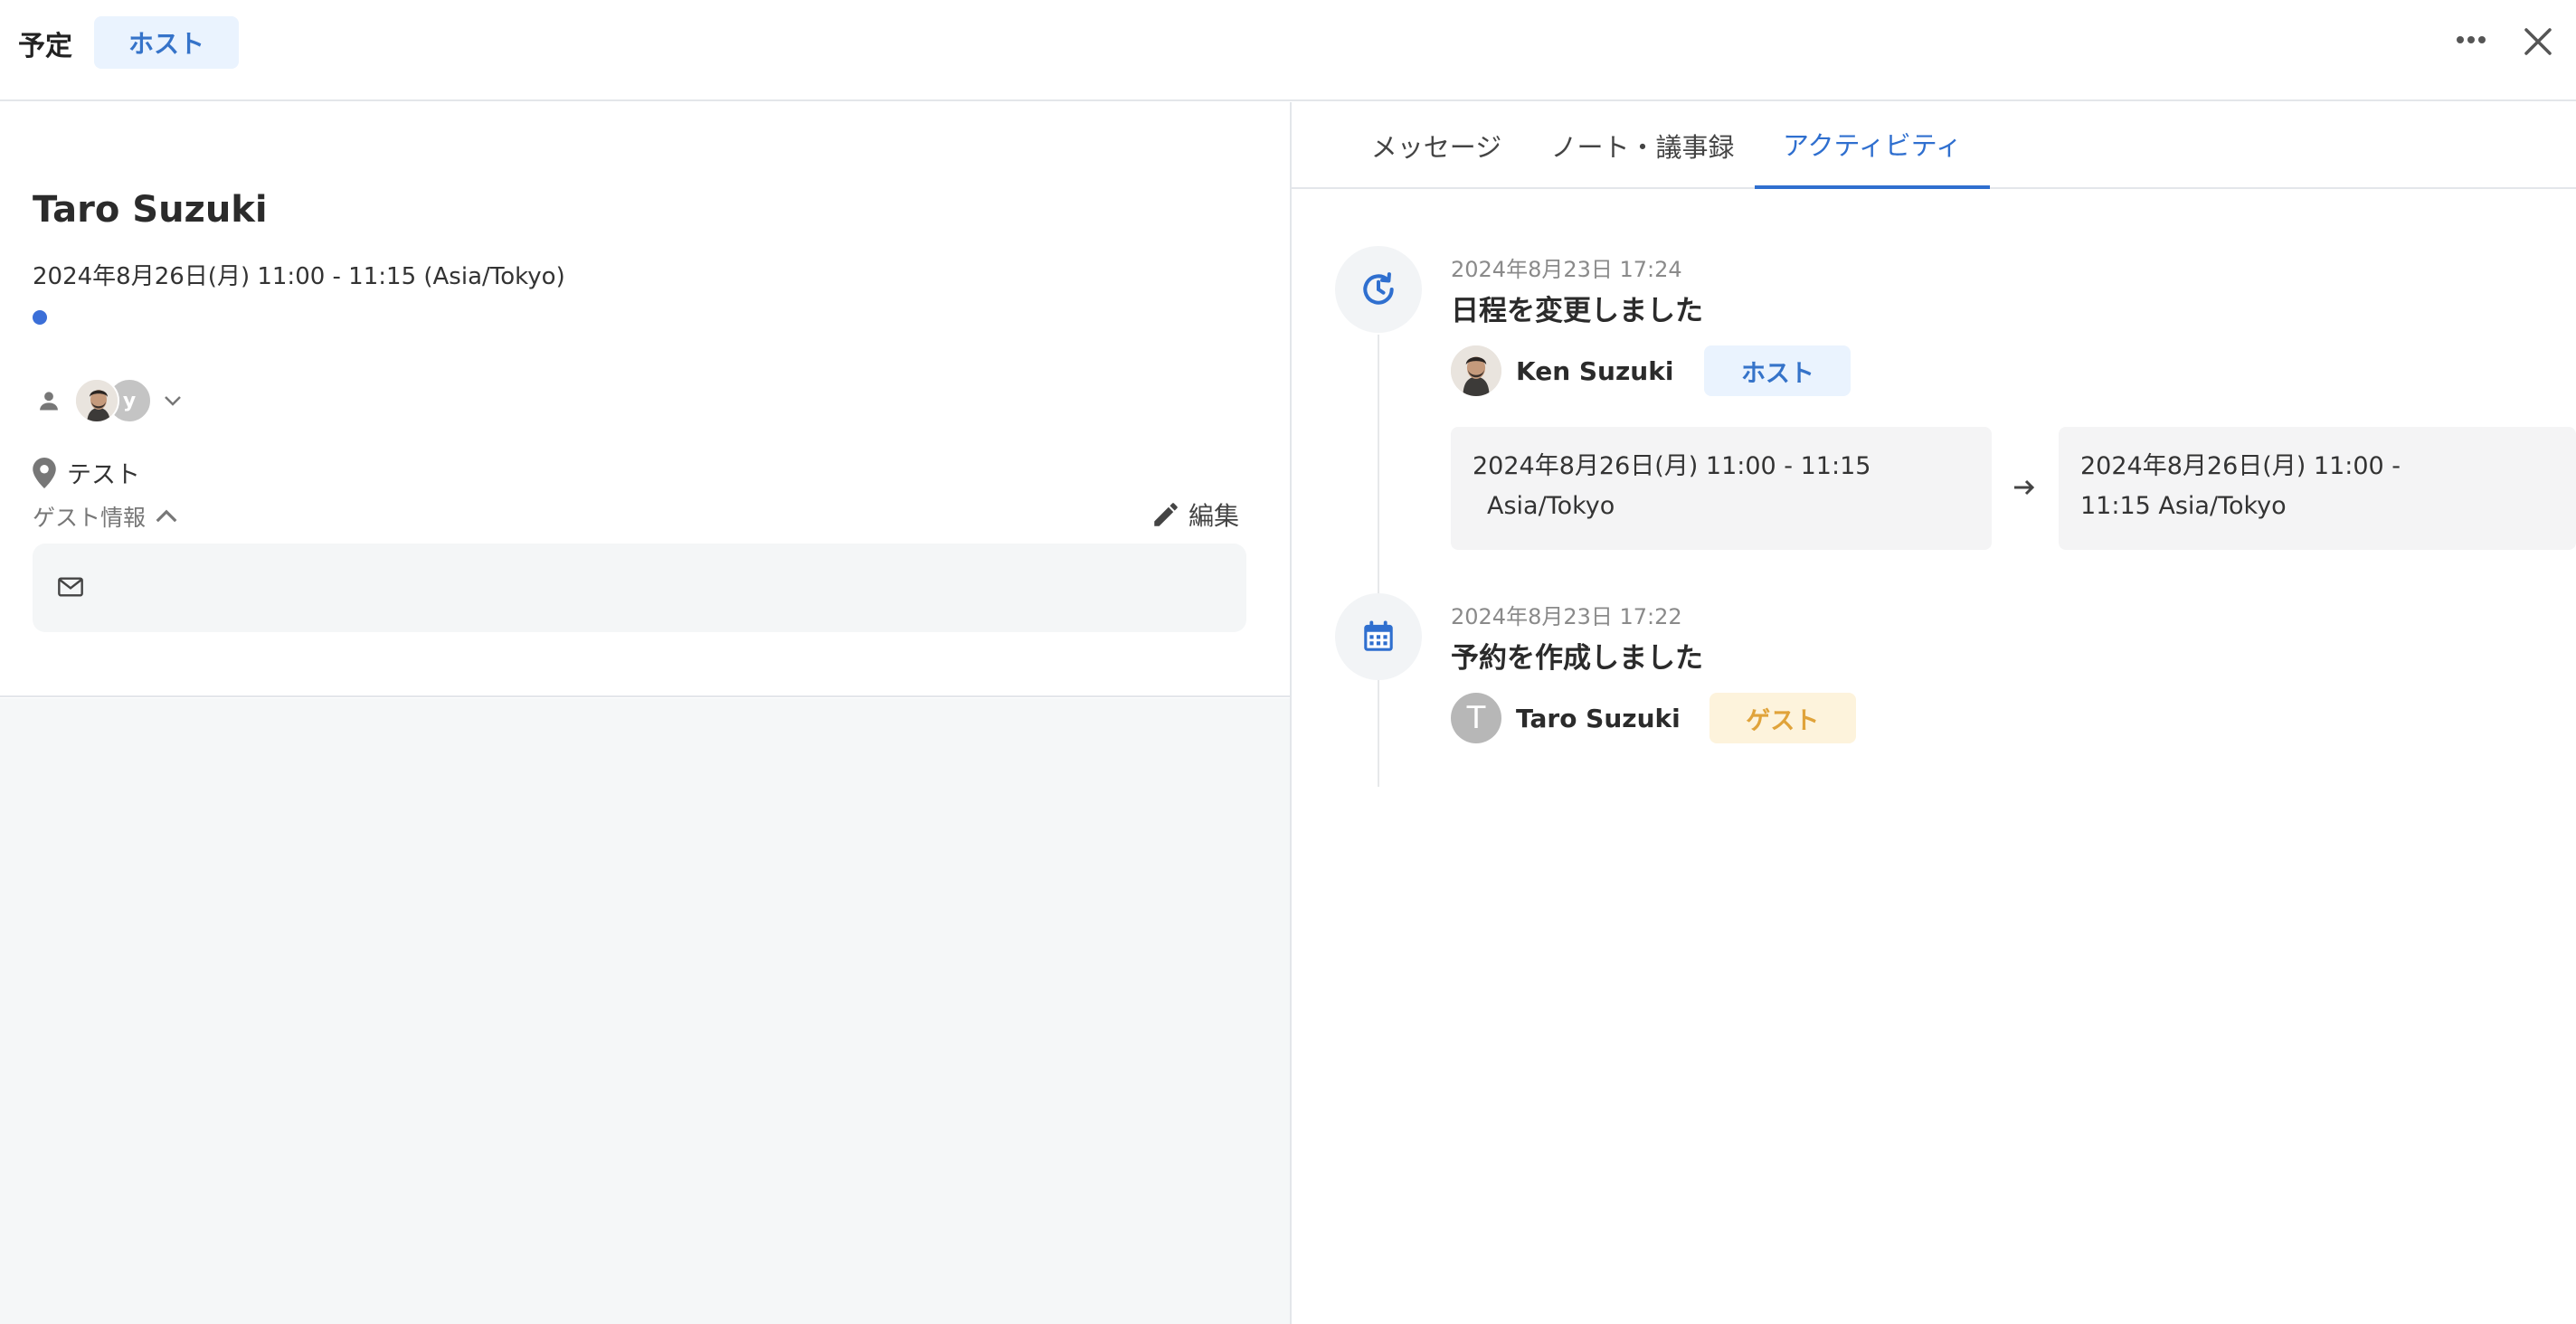 The height and width of the screenshot is (1324, 2576). What do you see at coordinates (639, 588) in the screenshot?
I see `guest-info-box` at bounding box center [639, 588].